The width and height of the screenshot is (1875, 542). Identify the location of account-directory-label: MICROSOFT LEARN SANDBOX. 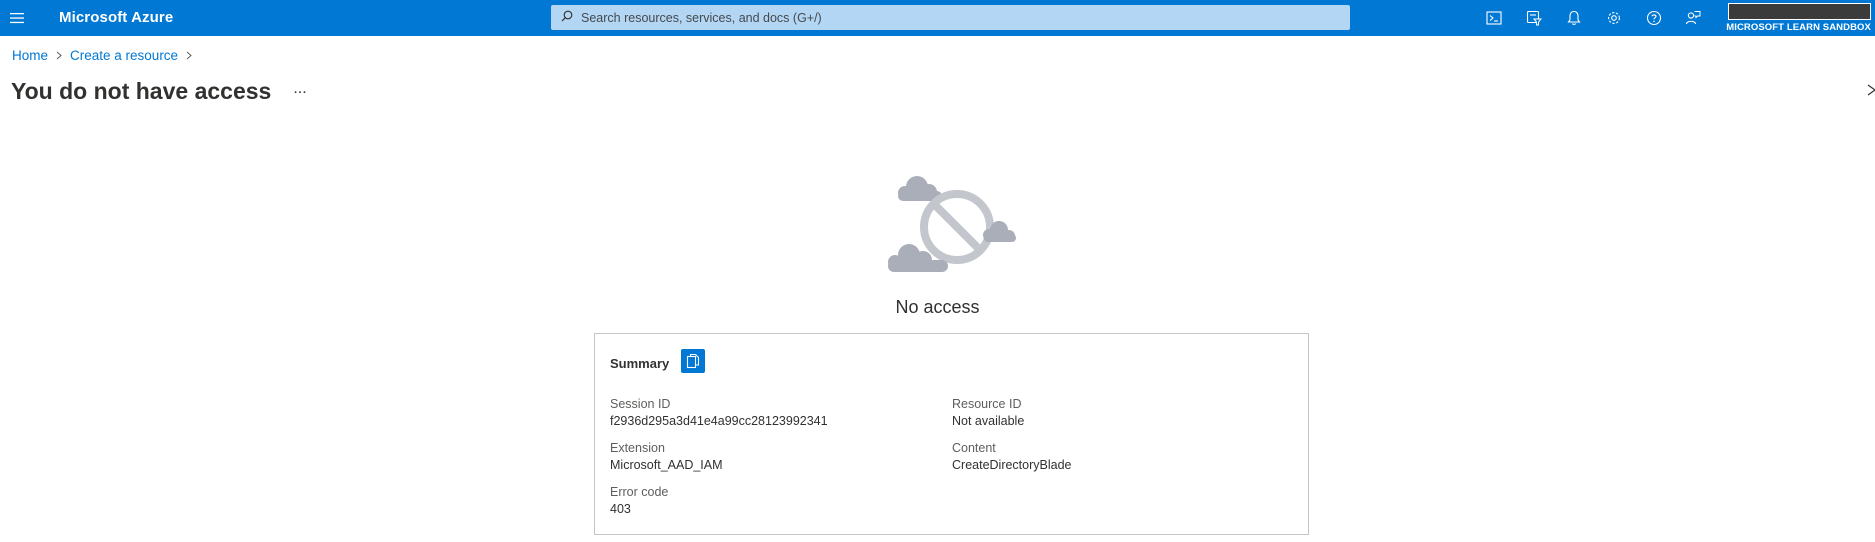
(1798, 27).